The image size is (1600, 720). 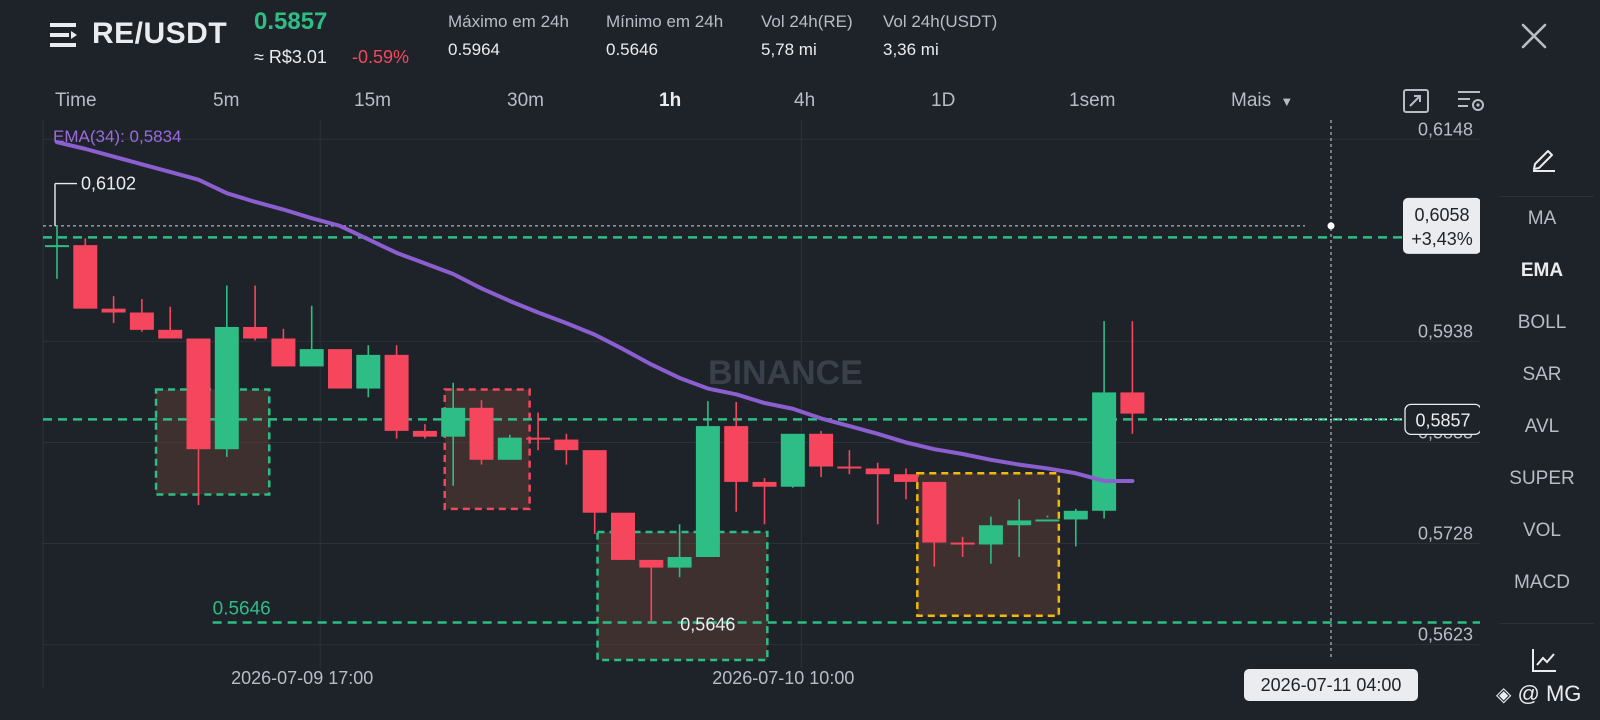 What do you see at coordinates (940, 21) in the screenshot?
I see `stat-vol-quote-label: Vol 24h(USDT)` at bounding box center [940, 21].